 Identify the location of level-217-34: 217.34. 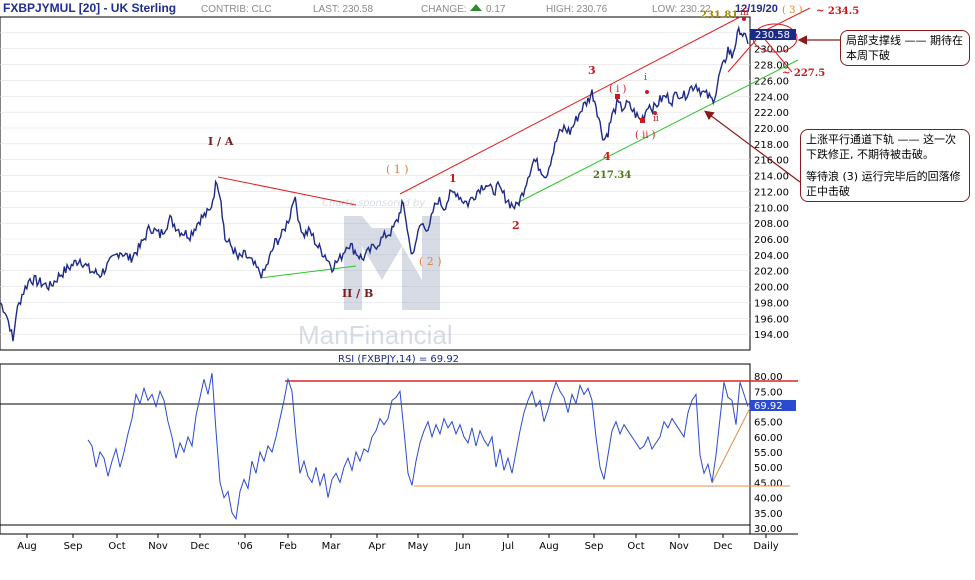
(612, 175).